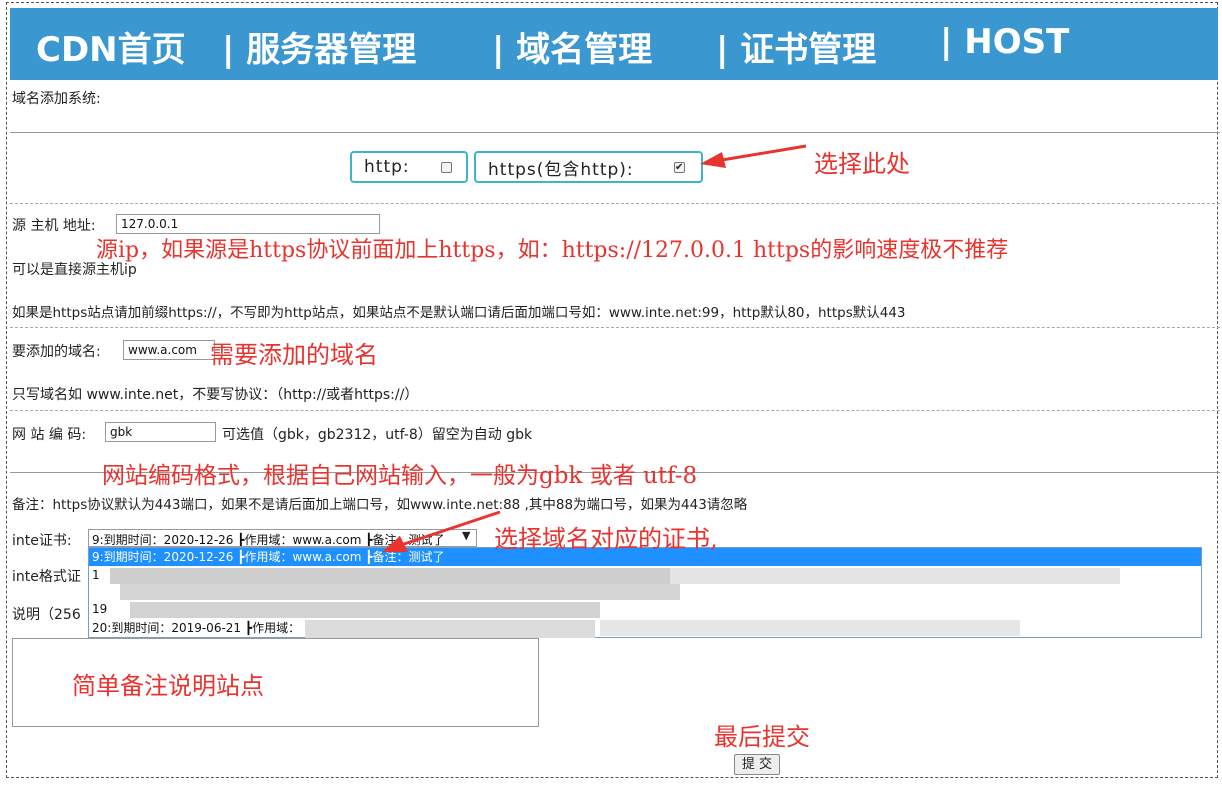  What do you see at coordinates (282, 538) in the screenshot?
I see `cert-select: 9:到期时间：2020-12-26 ┣作用域：www.a.com ┣备注：测试了` at bounding box center [282, 538].